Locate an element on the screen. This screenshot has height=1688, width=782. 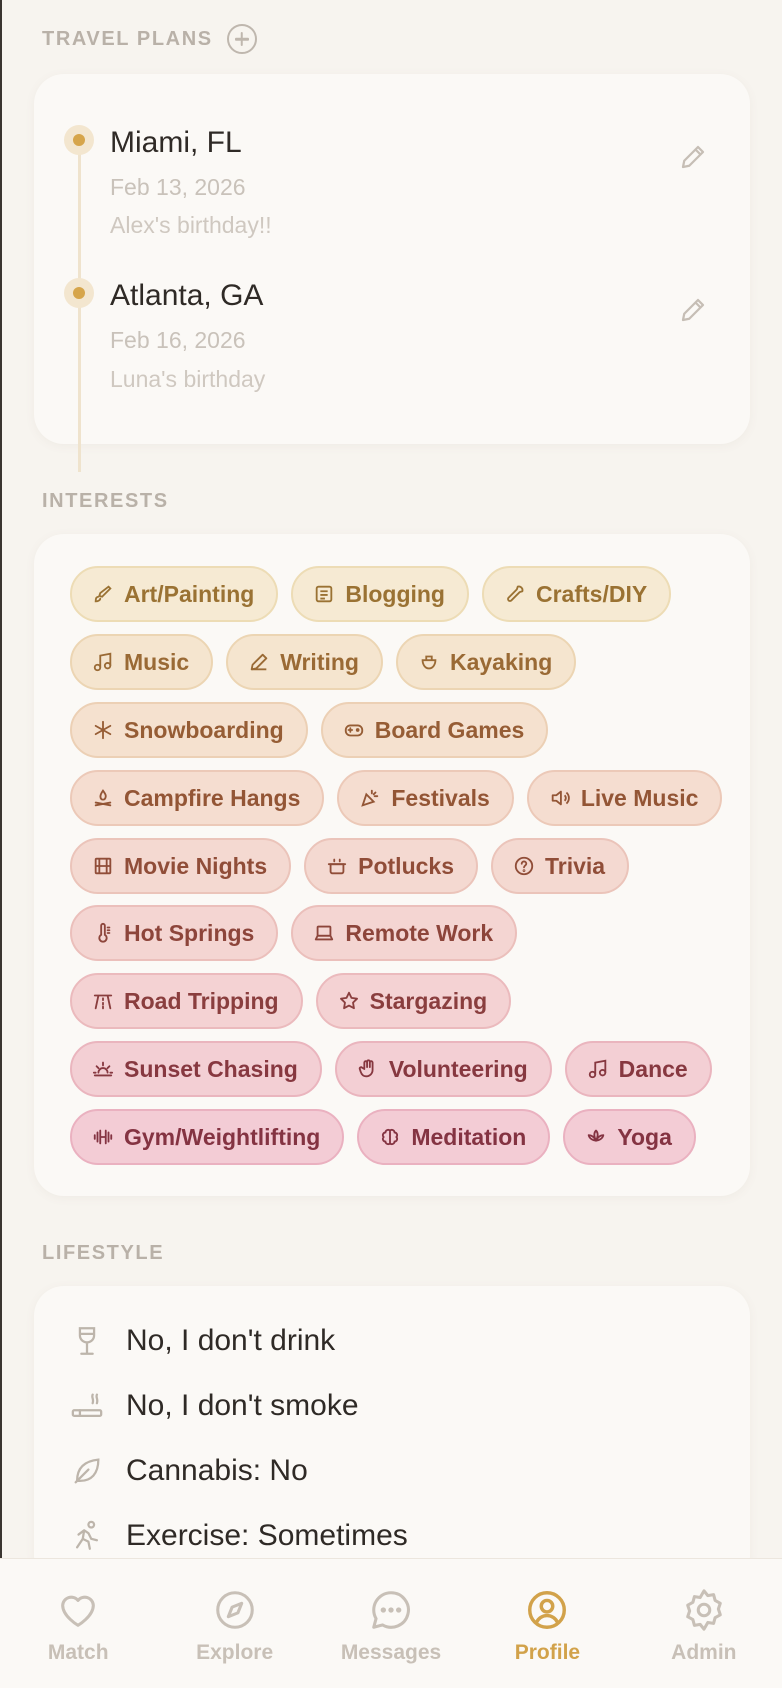
trip-city: Atlanta, GA is located at coordinates (187, 295).